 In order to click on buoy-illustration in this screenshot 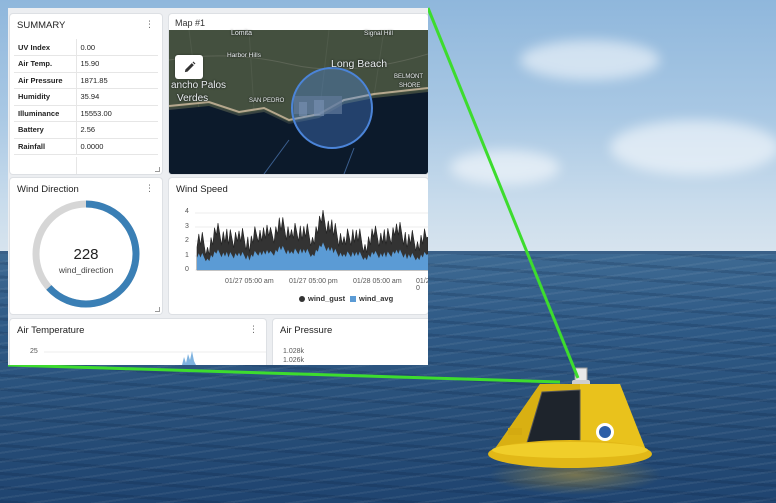, I will do `click(570, 417)`.